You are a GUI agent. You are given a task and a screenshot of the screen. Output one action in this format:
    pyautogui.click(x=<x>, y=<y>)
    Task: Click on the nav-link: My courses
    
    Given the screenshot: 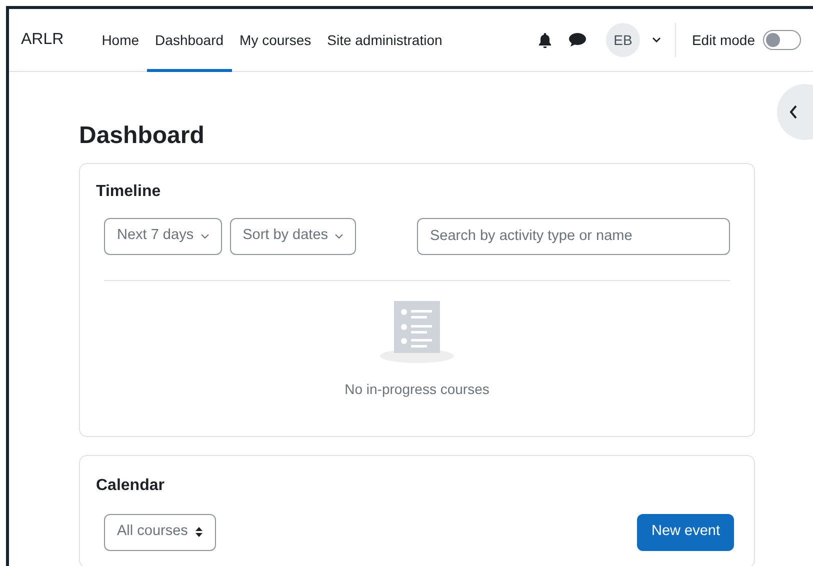 What is the action you would take?
    pyautogui.click(x=276, y=40)
    